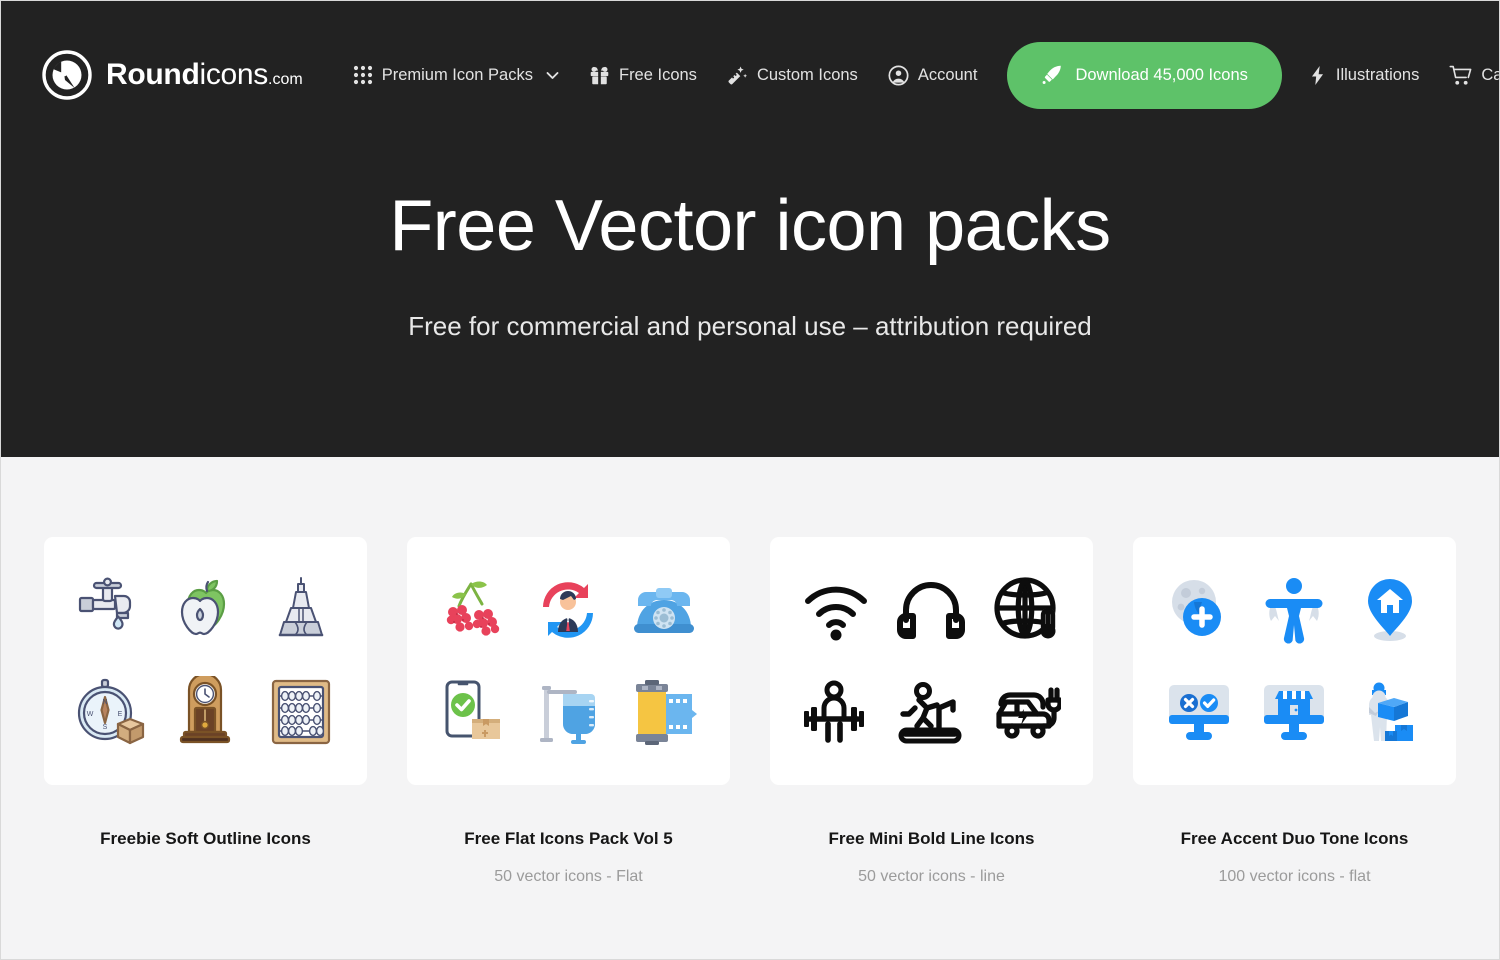  Describe the element at coordinates (1294, 877) in the screenshot. I see `icon-pack-subtitle: 100 vector icons - flat` at that location.